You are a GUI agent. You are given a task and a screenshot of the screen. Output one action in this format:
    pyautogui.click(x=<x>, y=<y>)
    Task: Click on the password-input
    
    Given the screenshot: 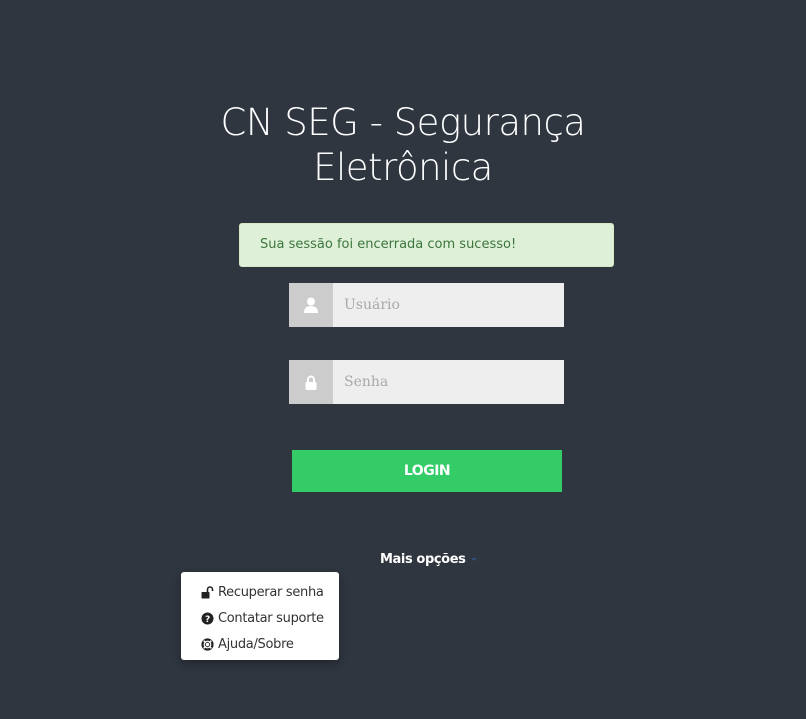 What is the action you would take?
    pyautogui.click(x=448, y=382)
    